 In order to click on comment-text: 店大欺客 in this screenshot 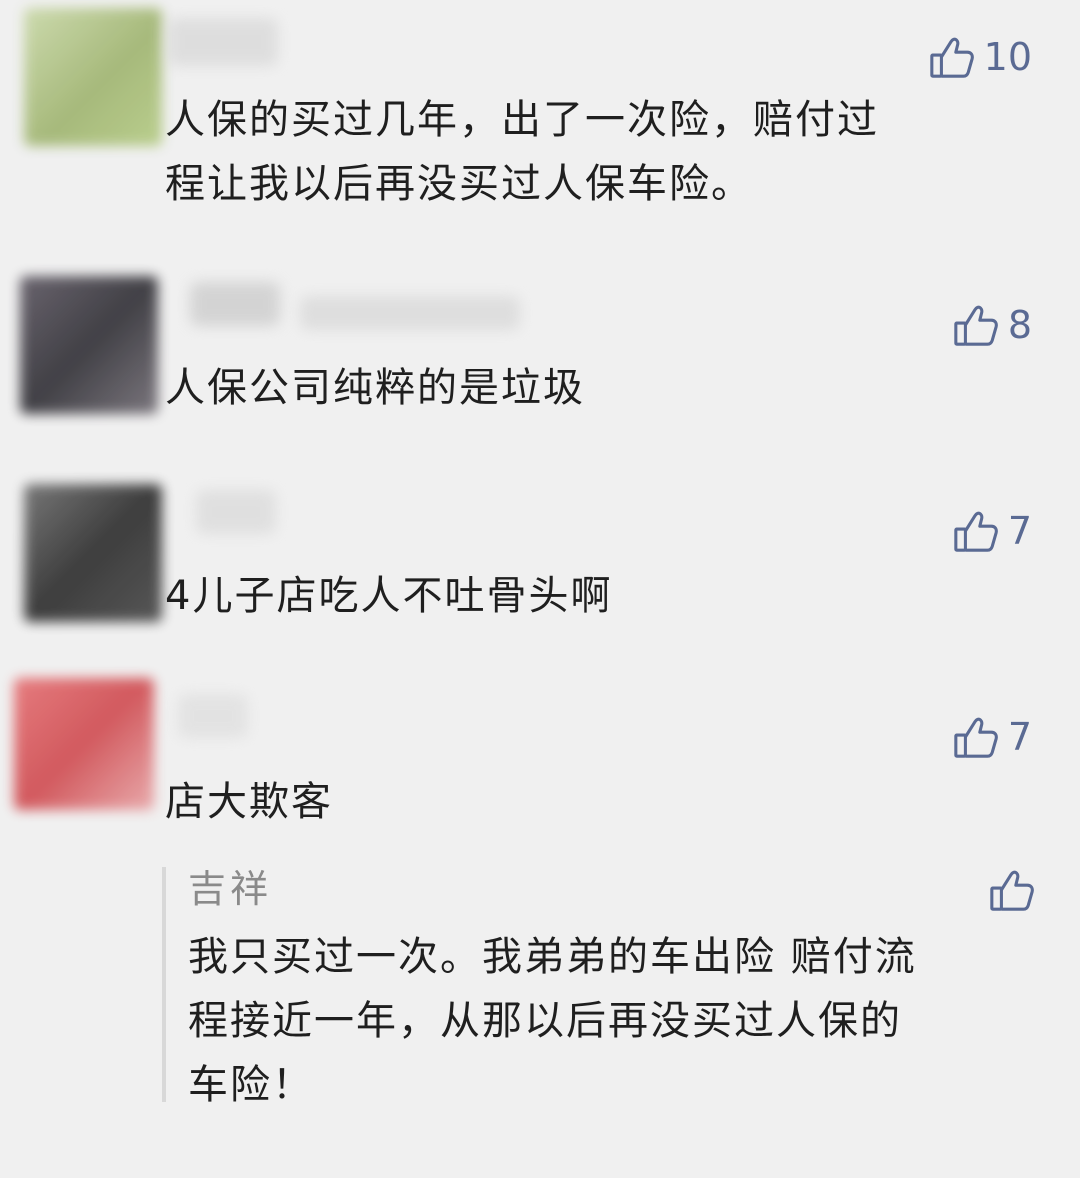, I will do `click(249, 802)`.